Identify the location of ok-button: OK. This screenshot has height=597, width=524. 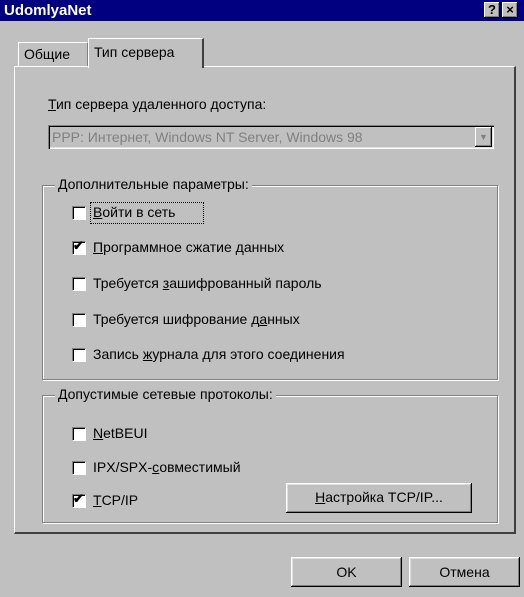
(346, 572).